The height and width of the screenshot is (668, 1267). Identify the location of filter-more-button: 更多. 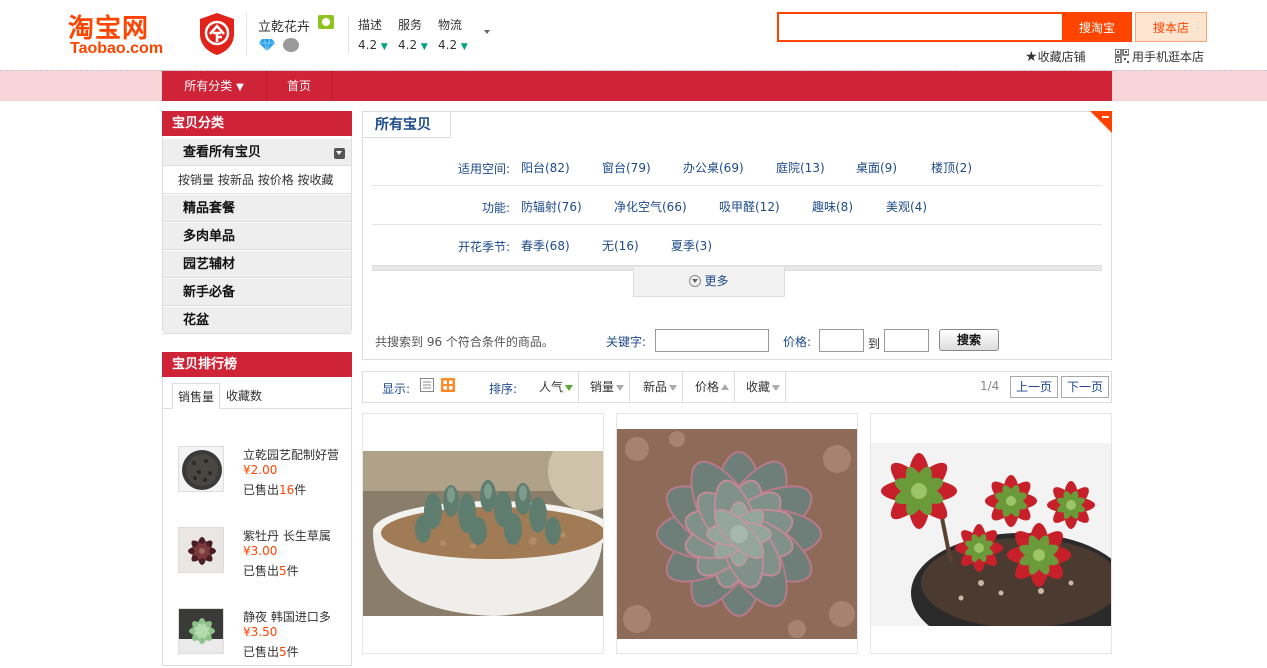
(709, 282).